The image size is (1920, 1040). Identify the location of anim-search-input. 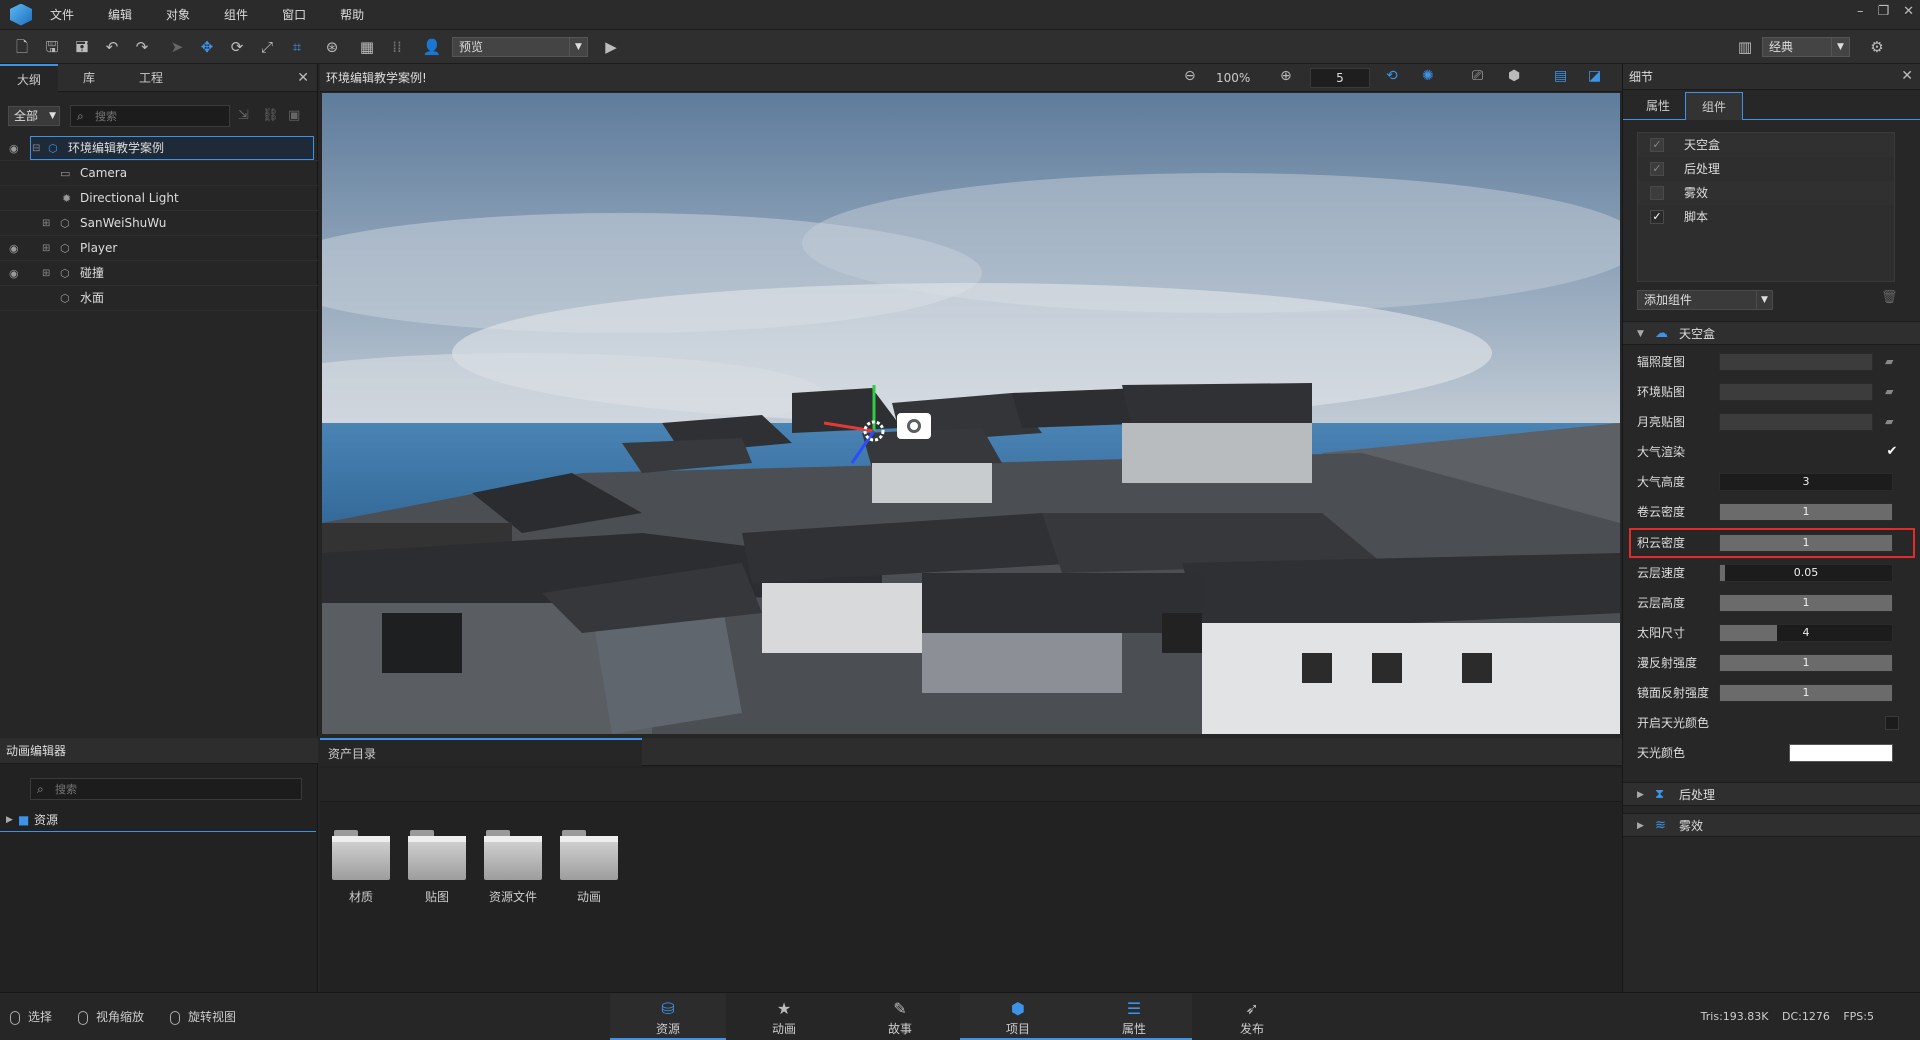
(149, 789).